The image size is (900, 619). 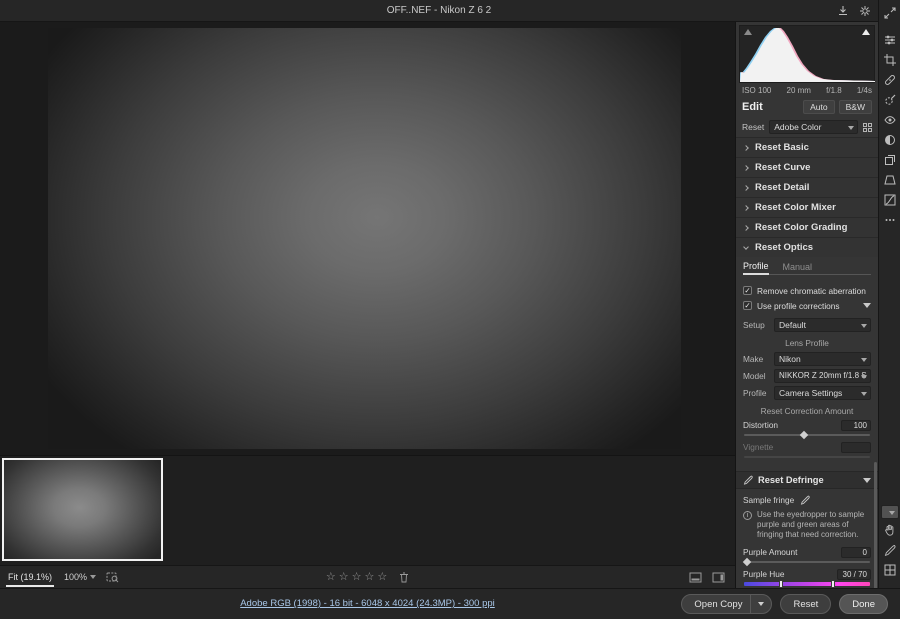 I want to click on geometry-icon, so click(x=890, y=180).